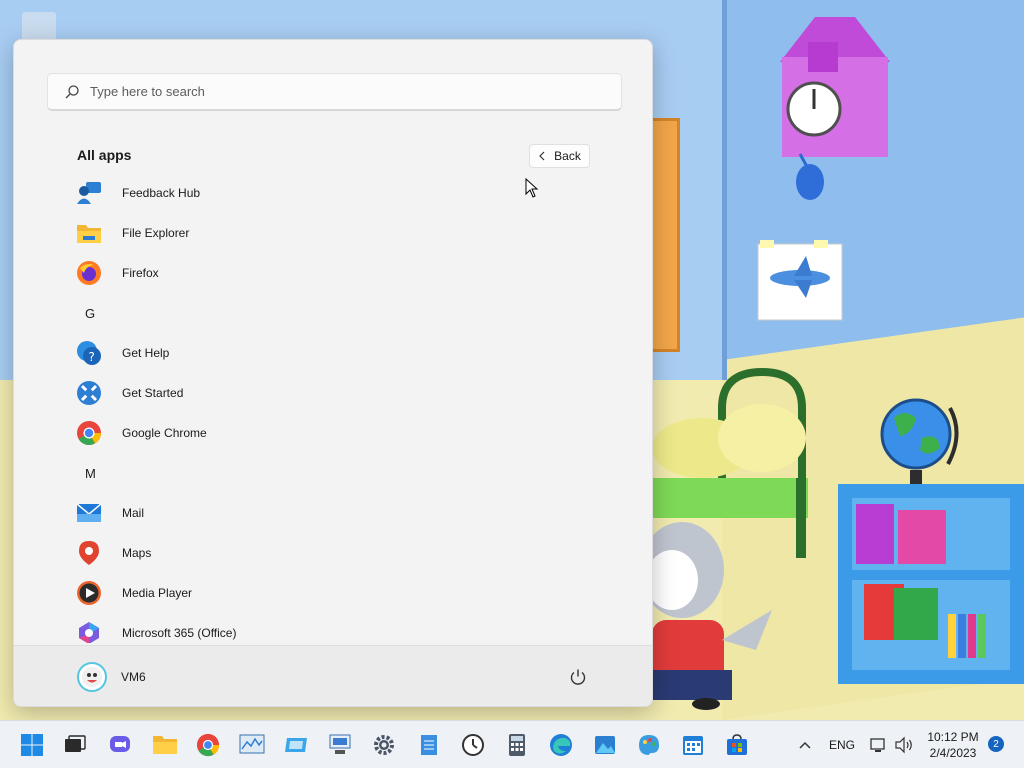 The image size is (1024, 768). What do you see at coordinates (89, 513) in the screenshot?
I see `mail-icon` at bounding box center [89, 513].